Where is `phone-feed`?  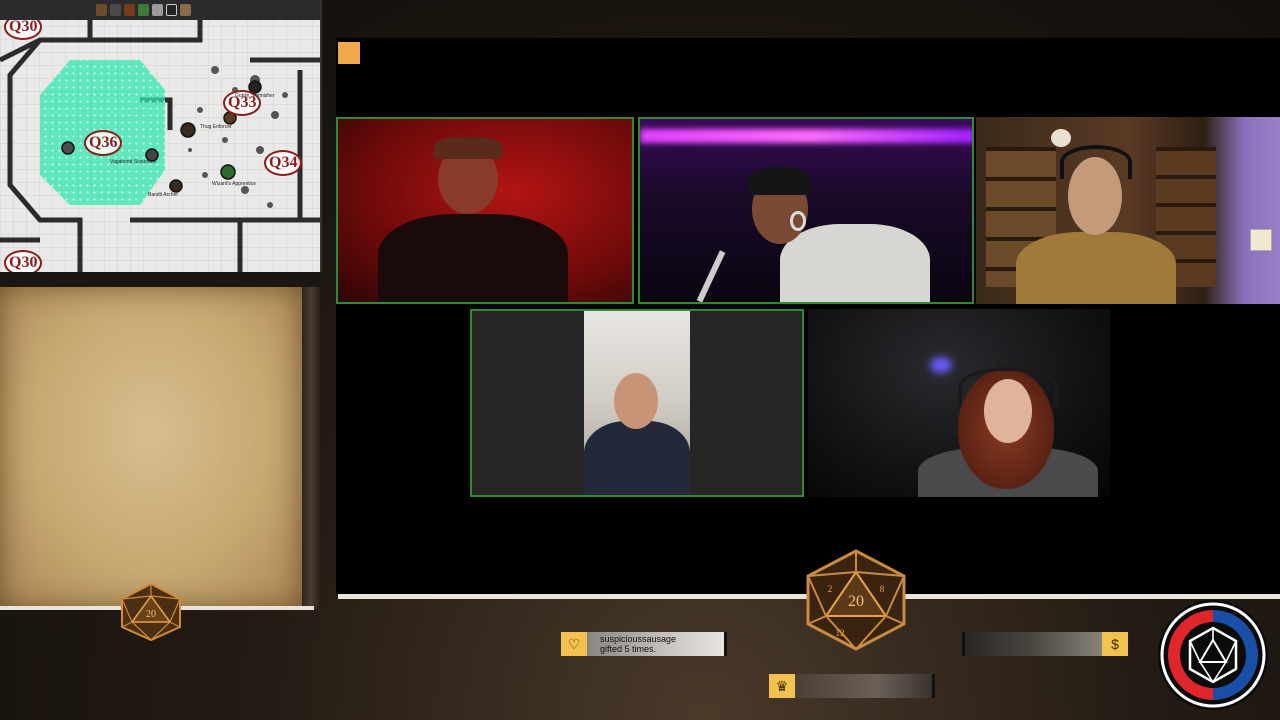 phone-feed is located at coordinates (637, 403).